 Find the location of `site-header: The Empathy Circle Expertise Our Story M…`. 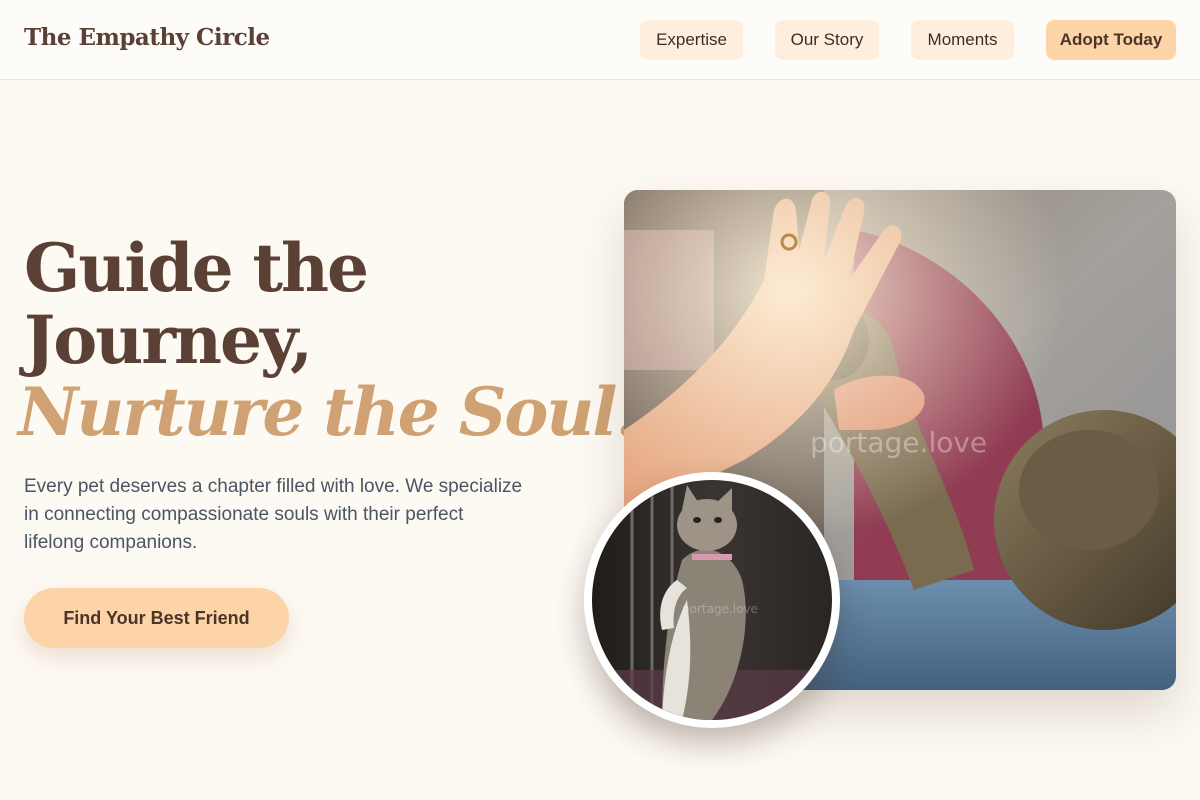

site-header: The Empathy Circle Expertise Our Story M… is located at coordinates (600, 40).